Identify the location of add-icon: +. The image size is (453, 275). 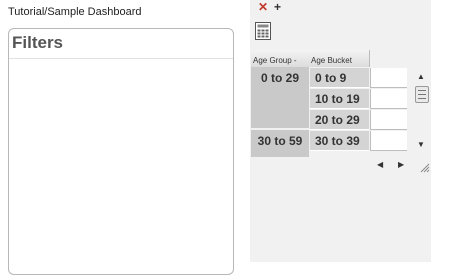
(277, 7).